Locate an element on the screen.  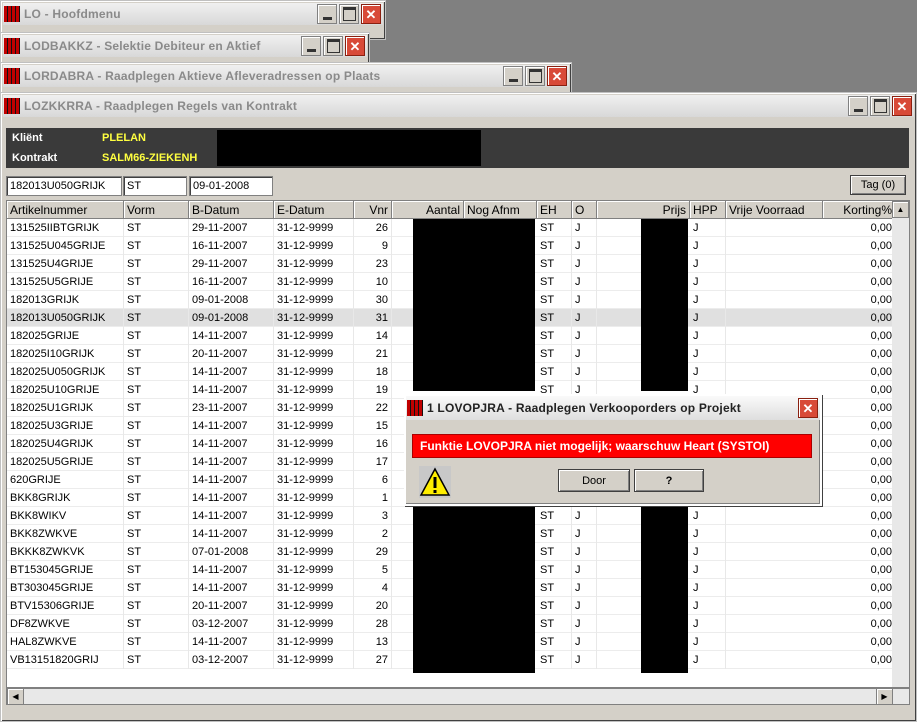
table-cell: 131525U5GRIJE is located at coordinates (65, 282).